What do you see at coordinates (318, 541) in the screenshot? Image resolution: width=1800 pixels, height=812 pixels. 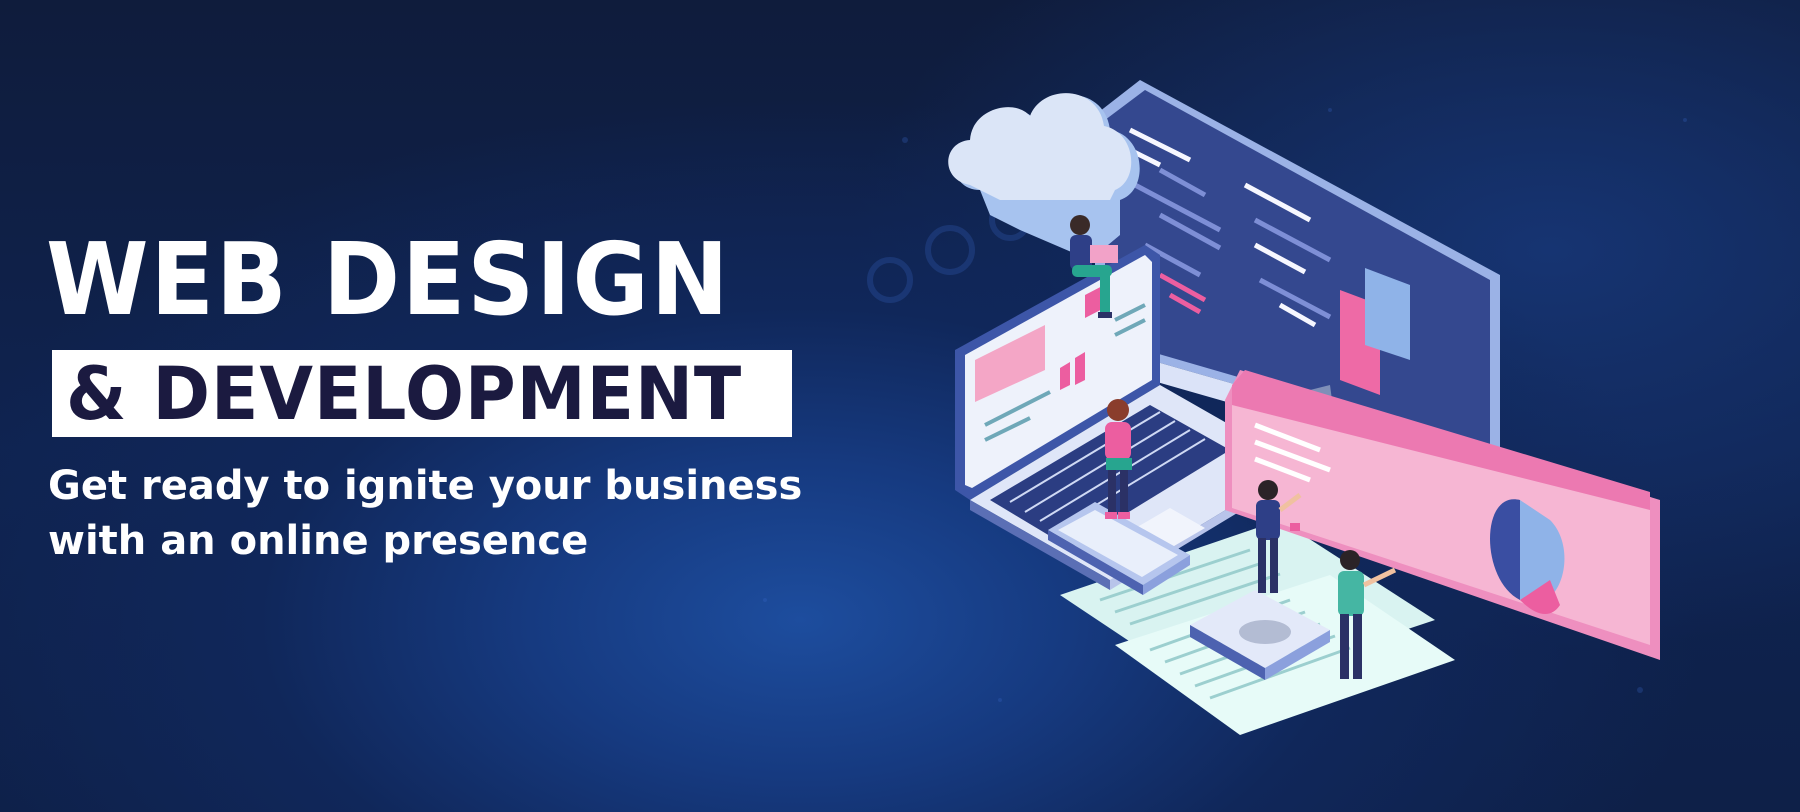 I see `tagline-line-2: with an online presence` at bounding box center [318, 541].